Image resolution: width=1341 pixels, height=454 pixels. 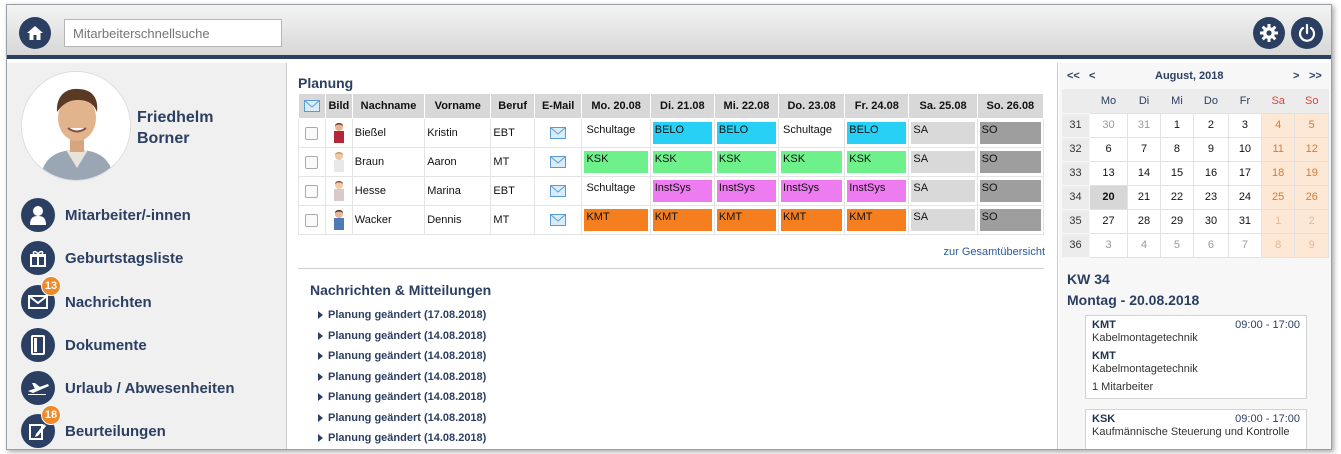 I want to click on nav-item-nachrichten: 13 Nachrichten, so click(x=151, y=297).